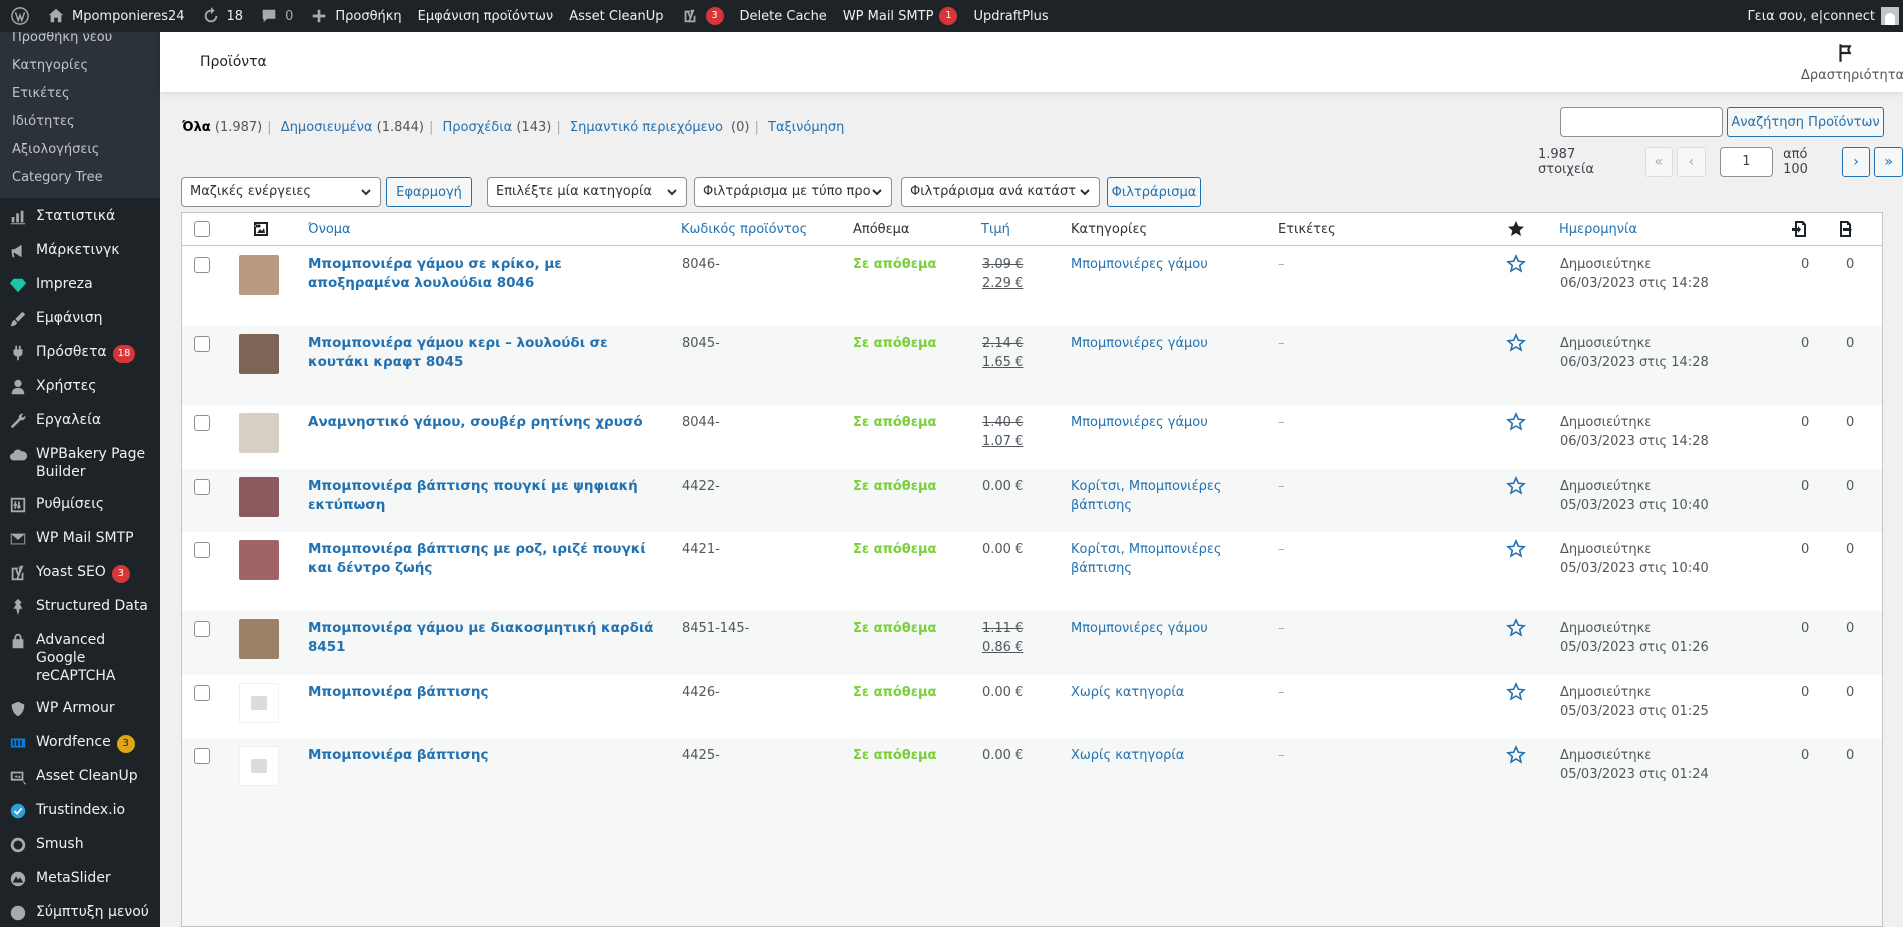  Describe the element at coordinates (80, 150) in the screenshot. I see `submenu-item: Αξιολογήσεις` at that location.